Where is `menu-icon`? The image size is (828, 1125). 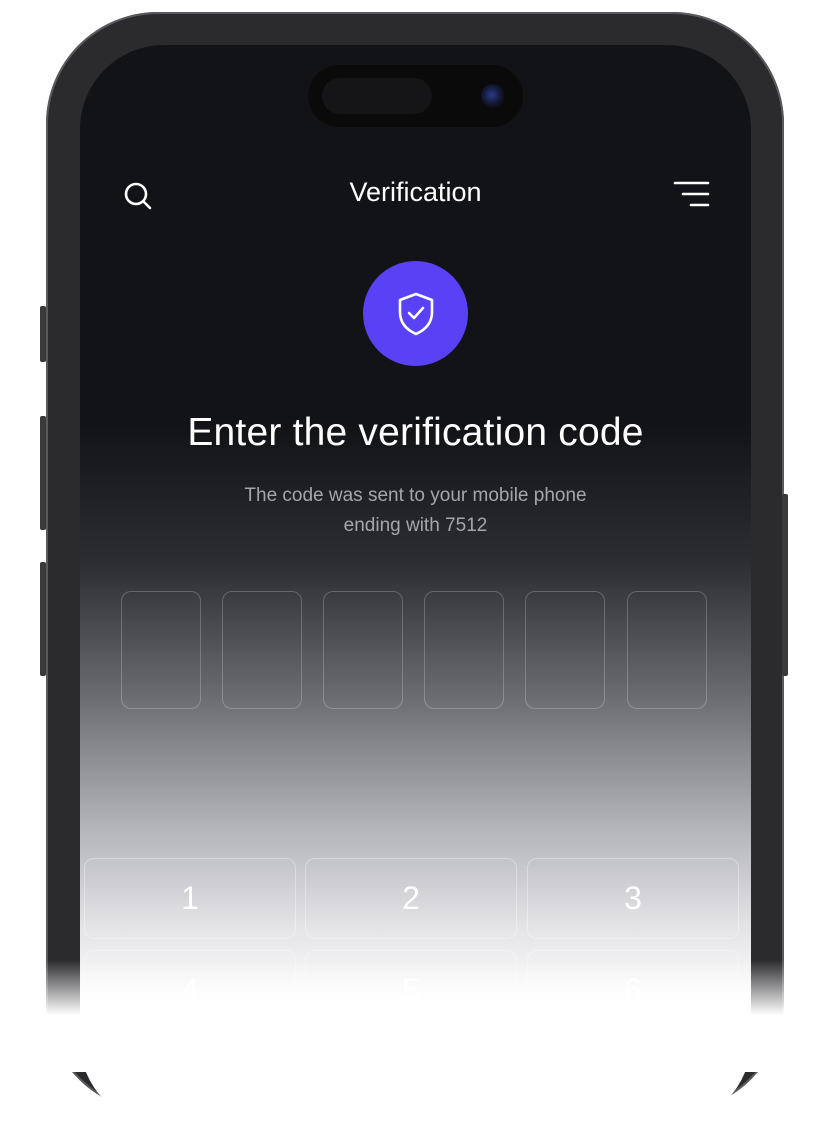
menu-icon is located at coordinates (692, 194).